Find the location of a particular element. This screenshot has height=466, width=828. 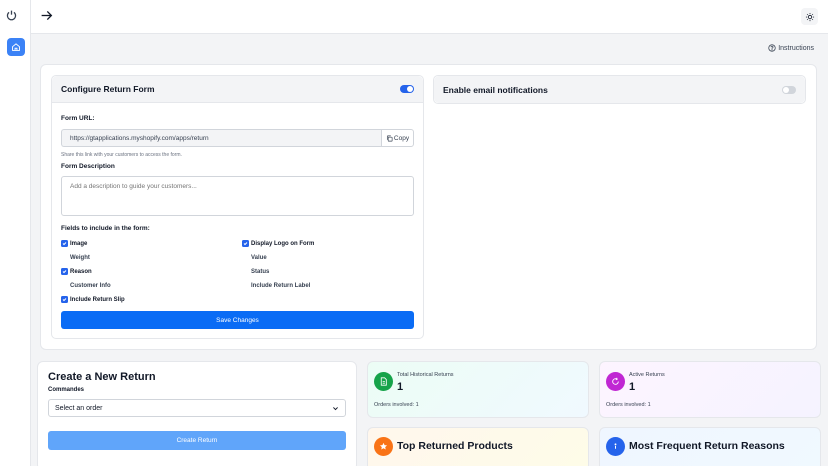

checkbox-status is located at coordinates (245, 271).